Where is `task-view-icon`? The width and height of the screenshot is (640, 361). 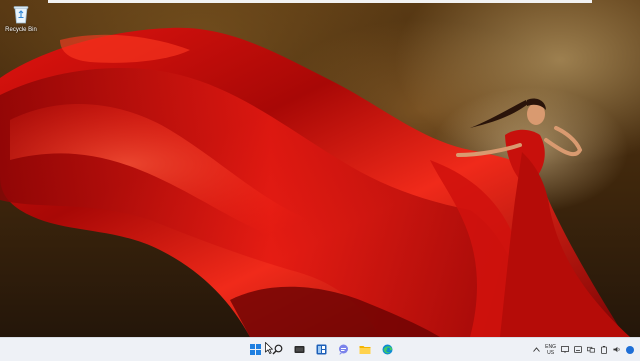
task-view-icon is located at coordinates (299, 349).